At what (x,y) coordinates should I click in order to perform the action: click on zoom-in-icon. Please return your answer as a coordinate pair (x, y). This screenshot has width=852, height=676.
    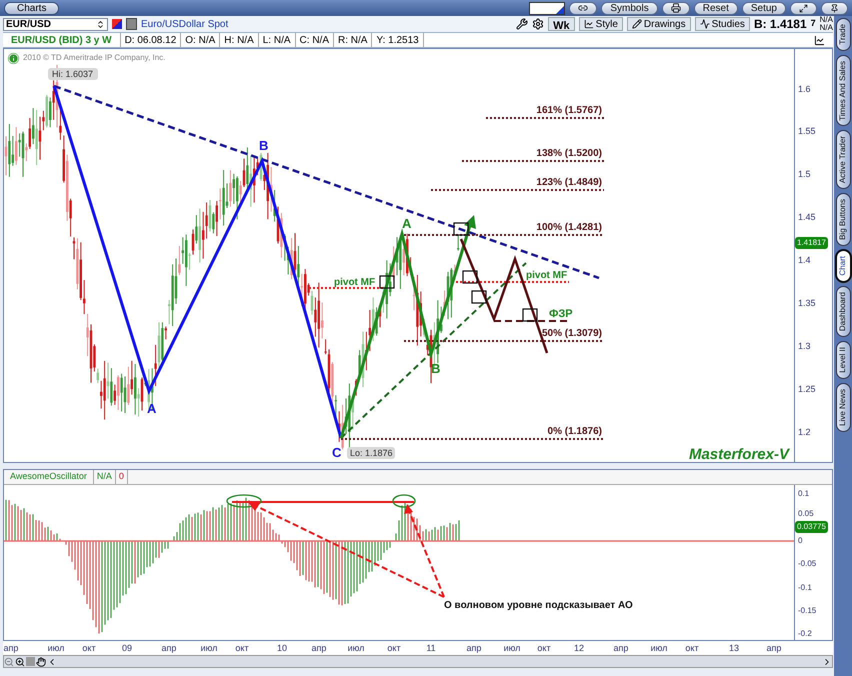
    Looking at the image, I should click on (20, 661).